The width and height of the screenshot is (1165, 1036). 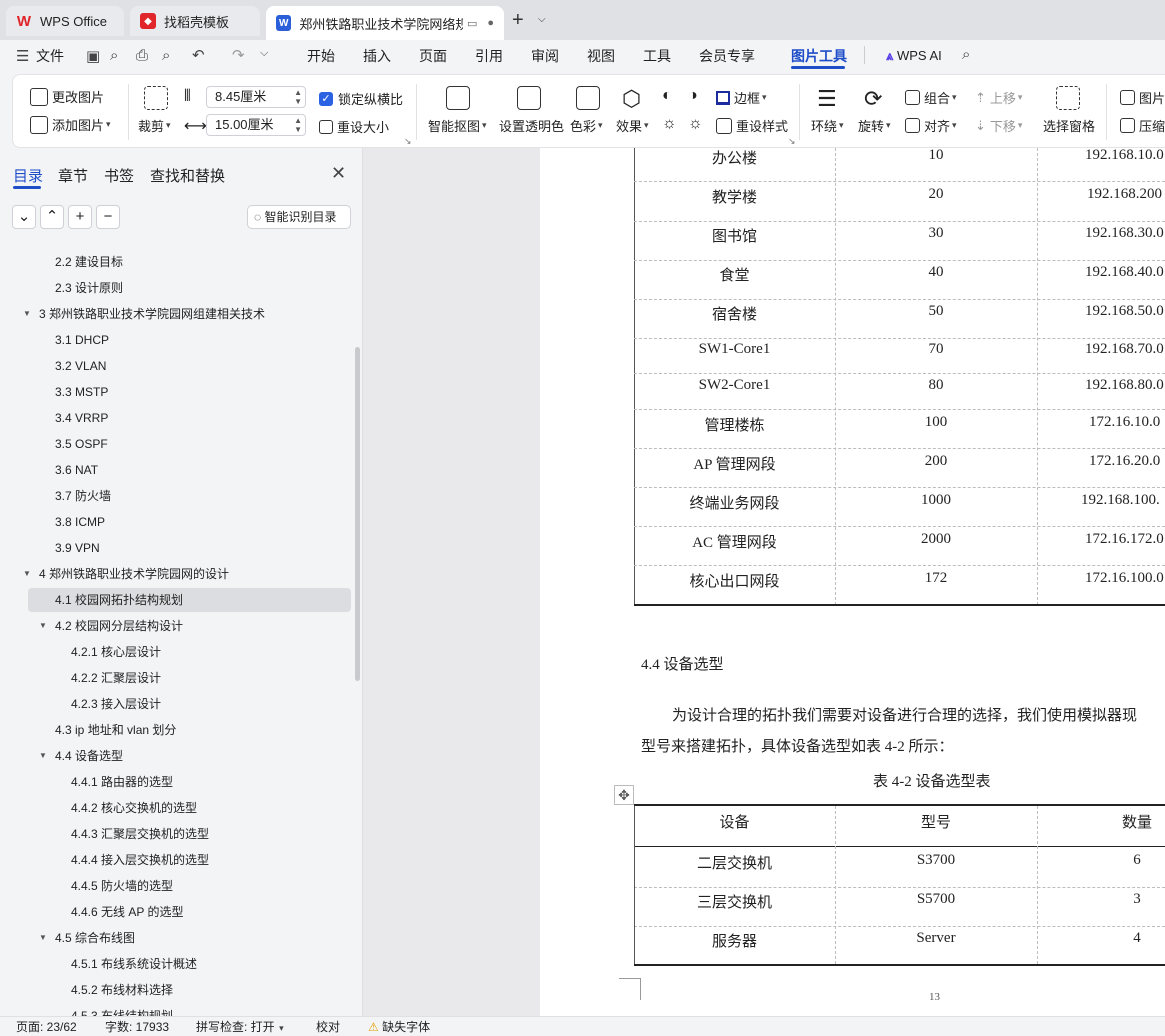 What do you see at coordinates (140, 860) in the screenshot?
I see `toc-item: 4.4.4 接入层交换机的选型` at bounding box center [140, 860].